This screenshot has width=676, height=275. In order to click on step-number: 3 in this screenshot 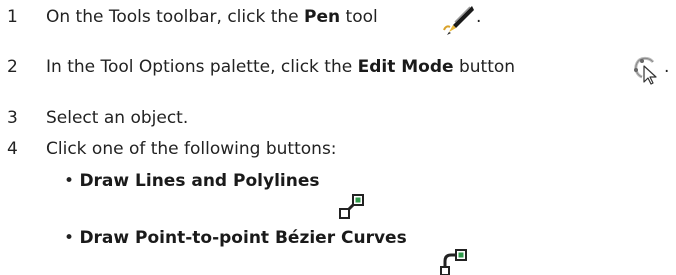, I will do `click(12, 118)`.